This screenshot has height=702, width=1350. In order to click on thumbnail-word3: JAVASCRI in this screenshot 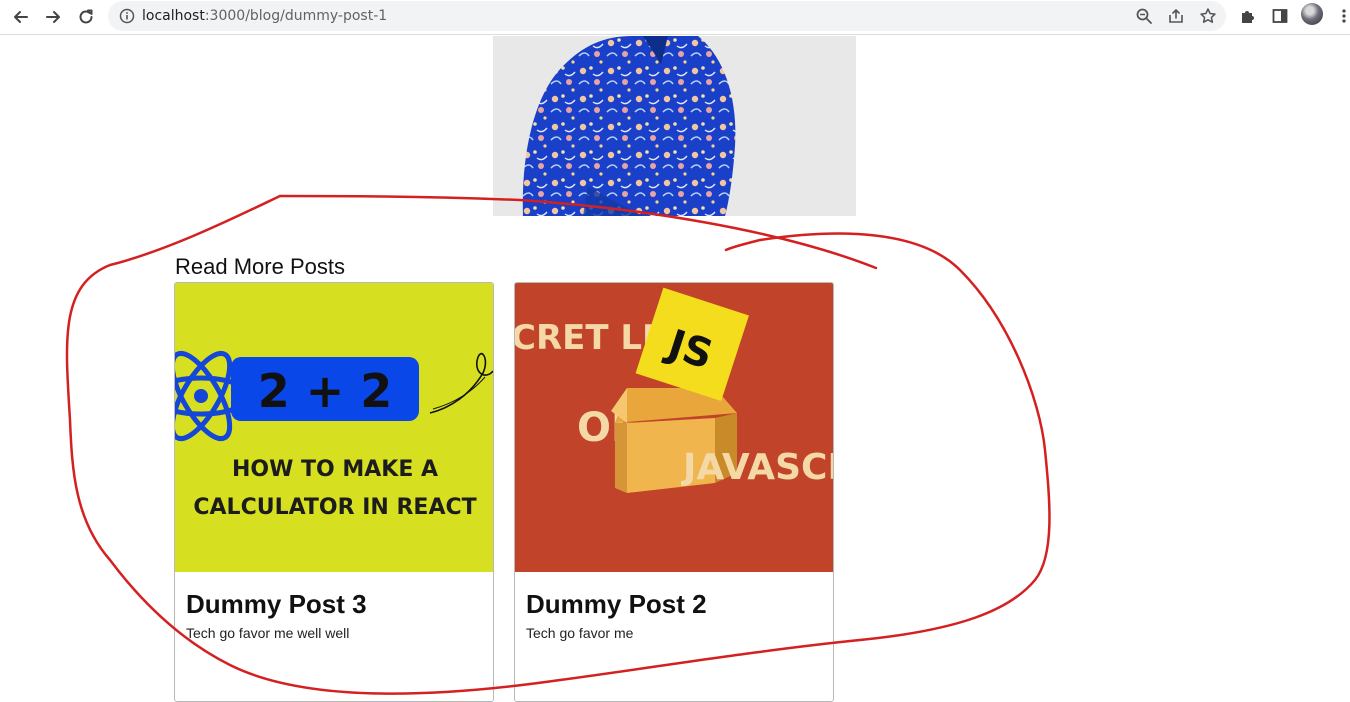, I will do `click(757, 467)`.